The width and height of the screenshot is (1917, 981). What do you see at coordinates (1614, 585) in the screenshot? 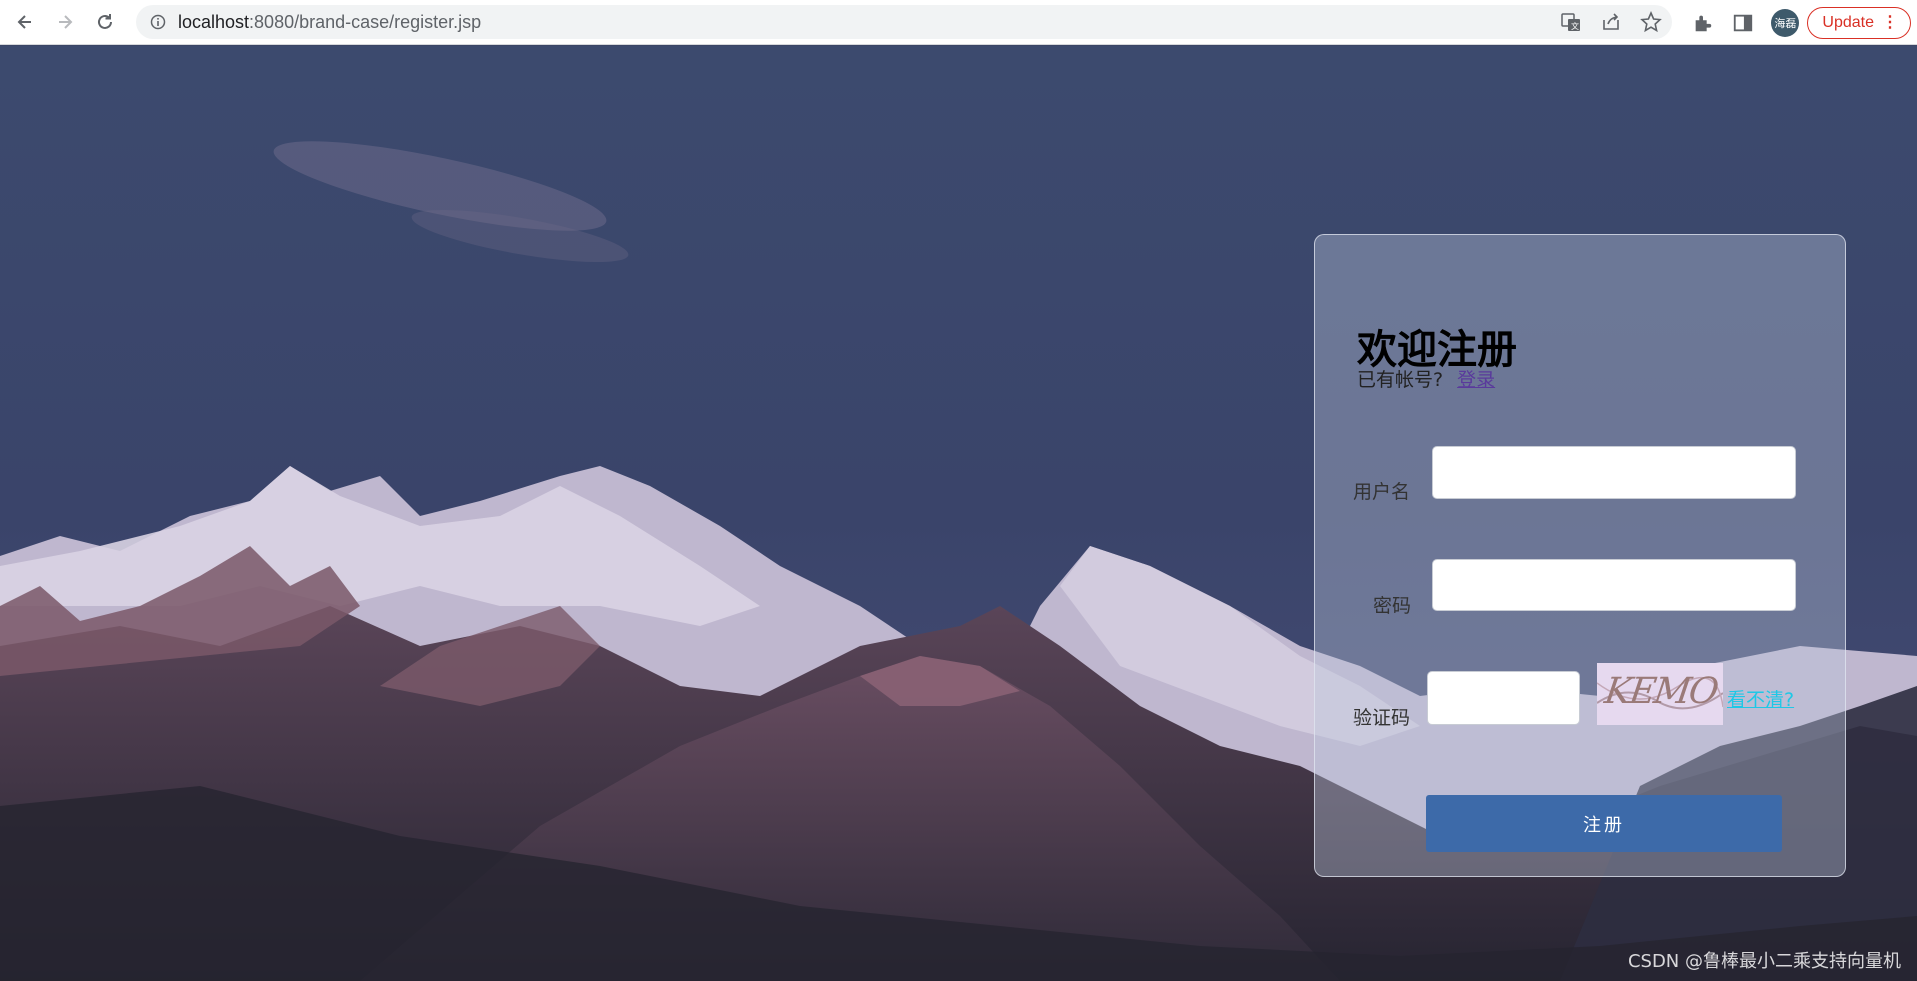
I see `password-input` at bounding box center [1614, 585].